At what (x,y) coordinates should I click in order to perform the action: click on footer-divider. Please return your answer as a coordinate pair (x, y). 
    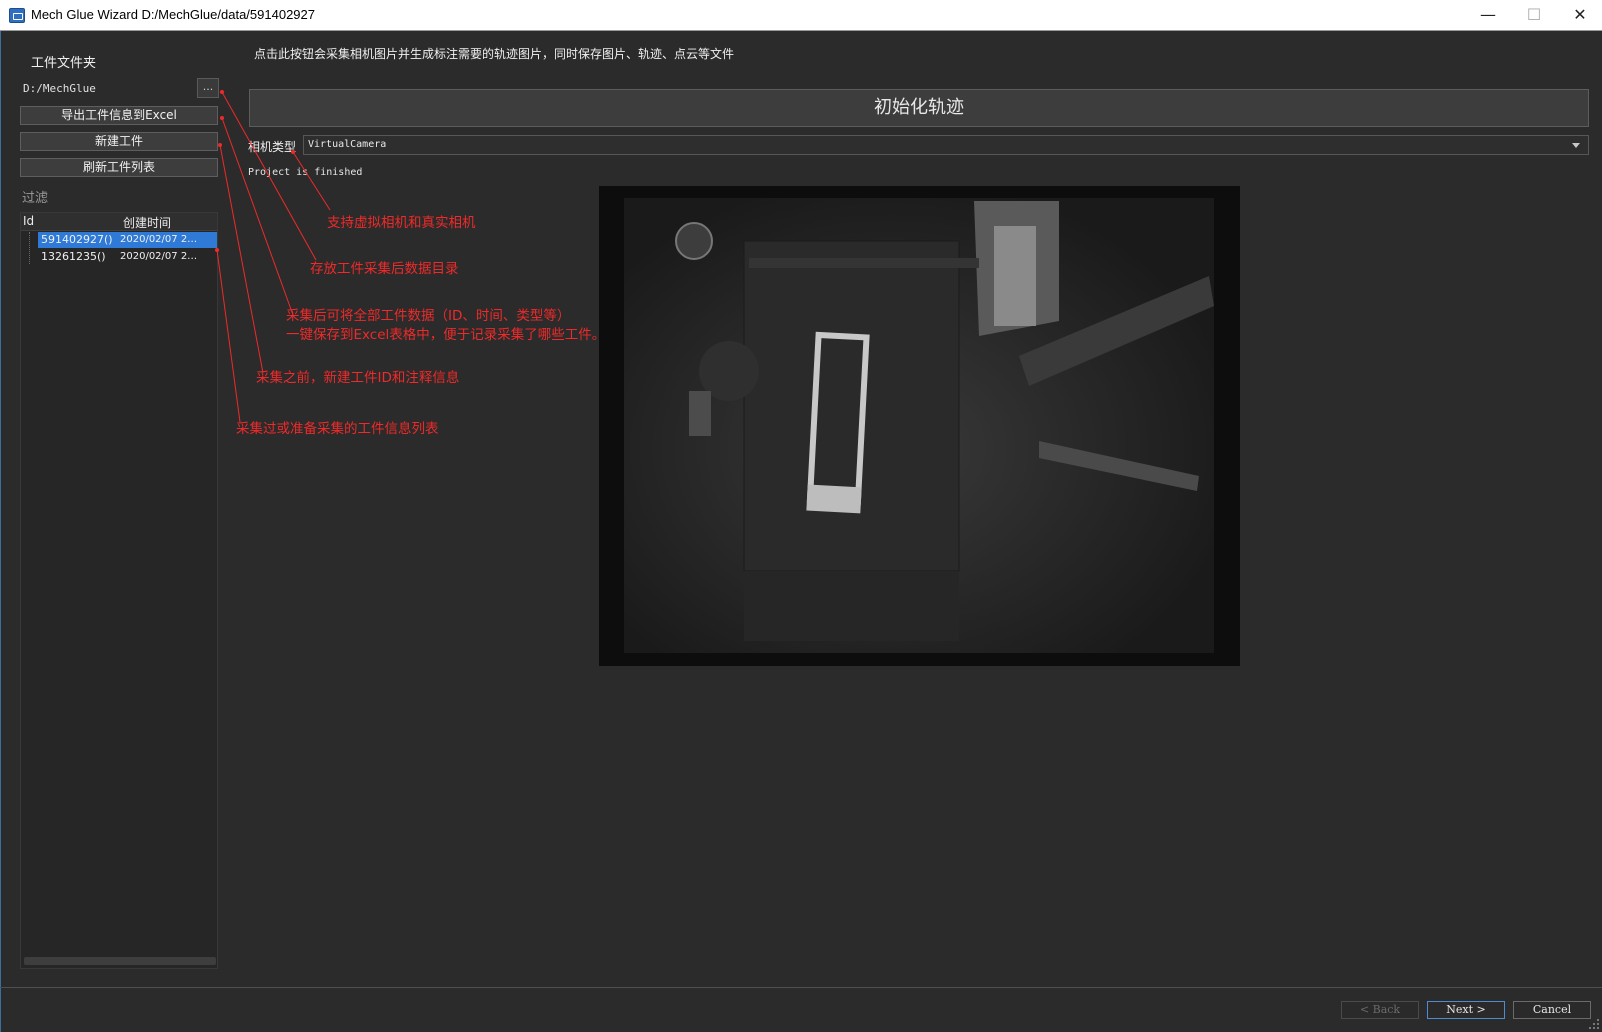
    Looking at the image, I should click on (801, 987).